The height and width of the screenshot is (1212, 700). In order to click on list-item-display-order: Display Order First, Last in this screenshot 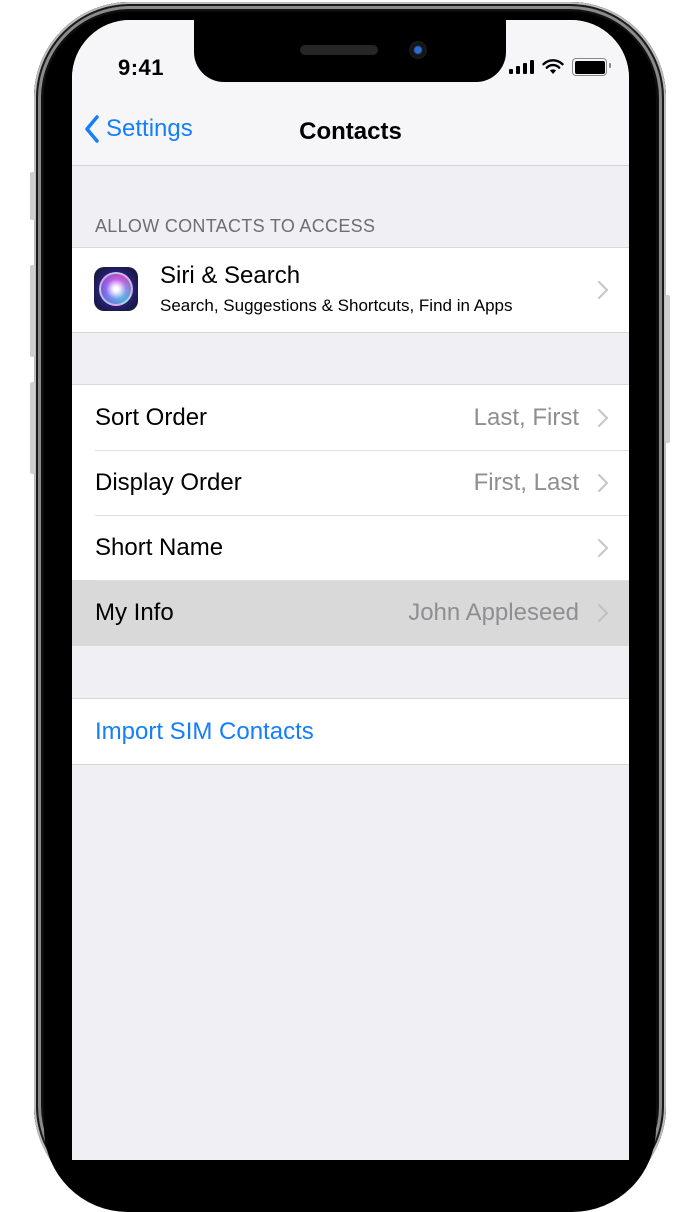, I will do `click(350, 482)`.